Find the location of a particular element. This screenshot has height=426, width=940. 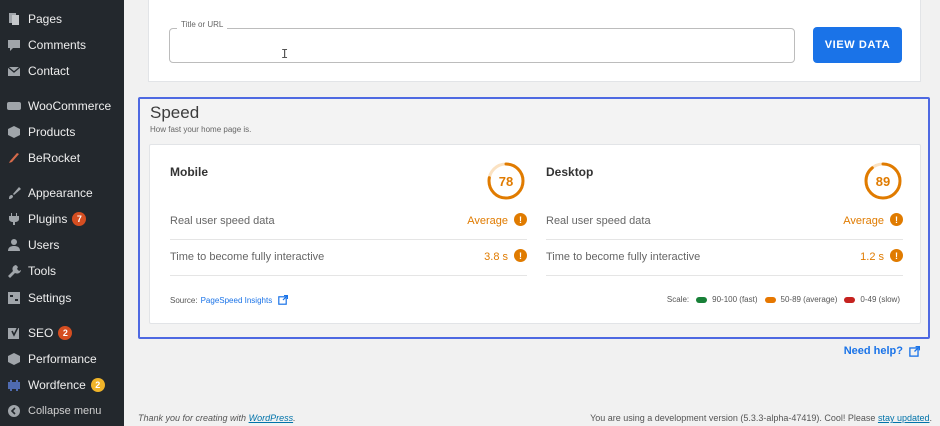

mobile-interactive-value: 3.8 s is located at coordinates (496, 257).